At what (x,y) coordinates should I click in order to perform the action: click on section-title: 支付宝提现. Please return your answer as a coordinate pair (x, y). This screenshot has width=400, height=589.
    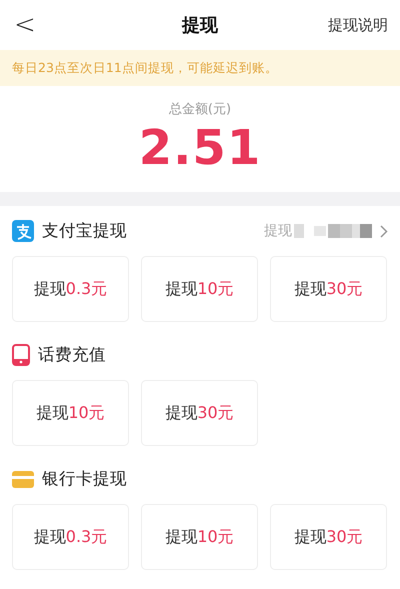
    Looking at the image, I should click on (85, 231).